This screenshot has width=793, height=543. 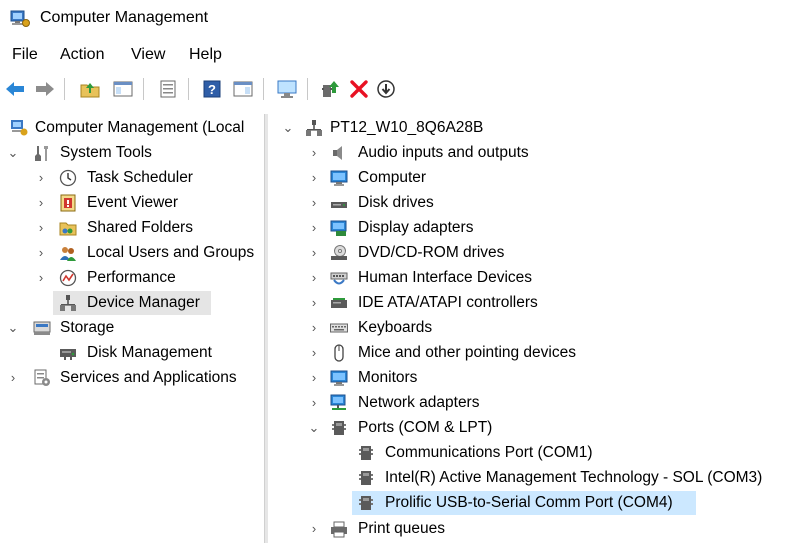 I want to click on show-hide-action-pane-icon, so click(x=243, y=89).